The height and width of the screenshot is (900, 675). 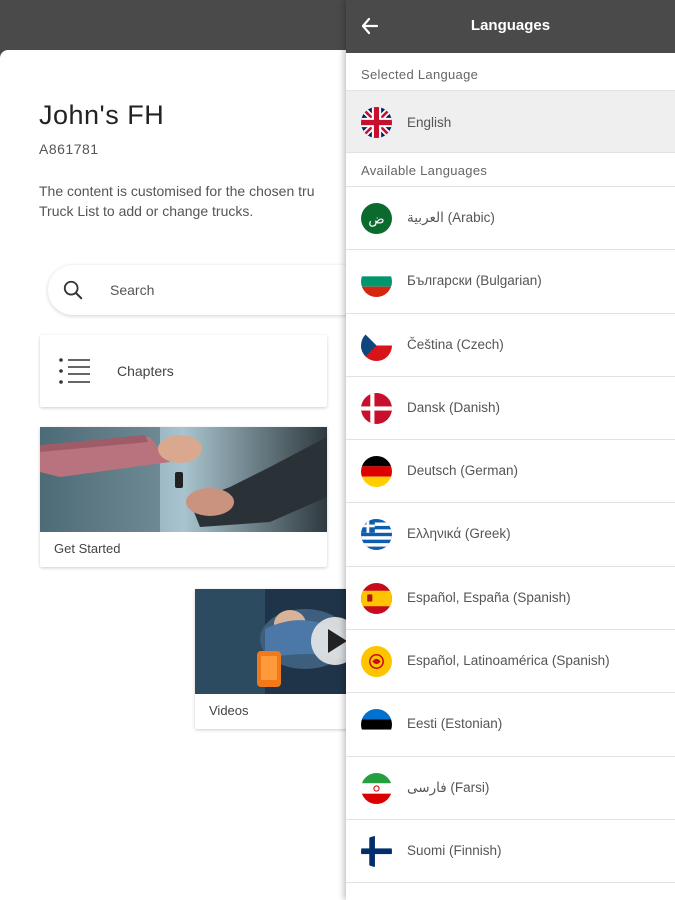 What do you see at coordinates (376, 788) in the screenshot?
I see `iran-flag-icon` at bounding box center [376, 788].